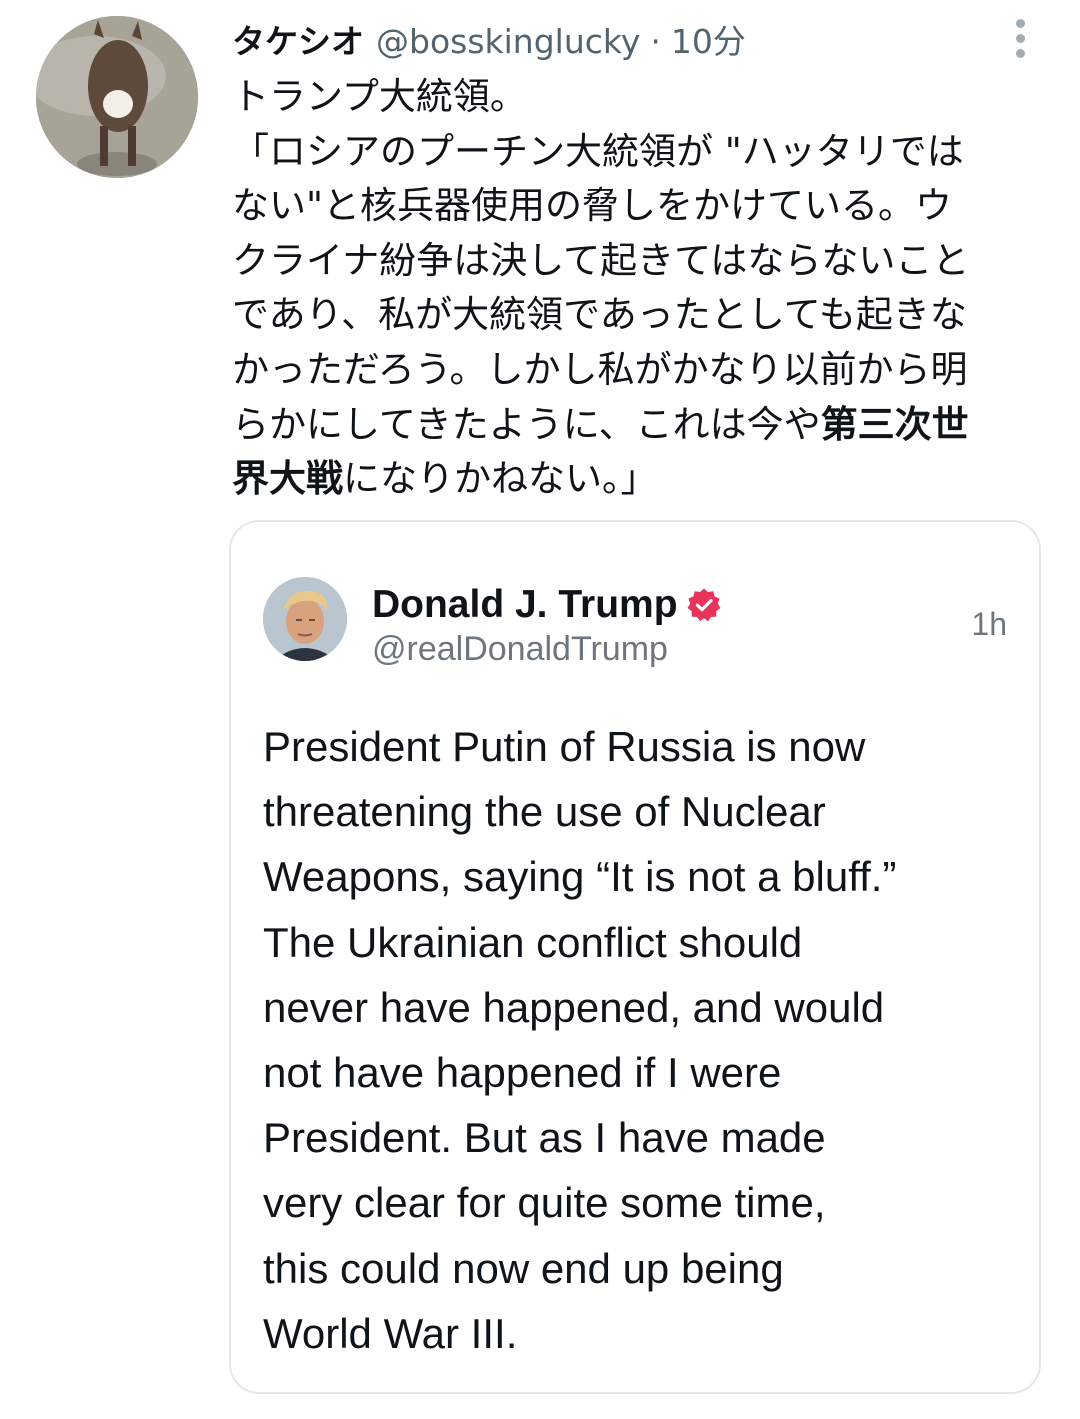  Describe the element at coordinates (601, 260) in the screenshot. I see `tweet-text-line: クライナ紛争は決して起きてはならないこと` at that location.